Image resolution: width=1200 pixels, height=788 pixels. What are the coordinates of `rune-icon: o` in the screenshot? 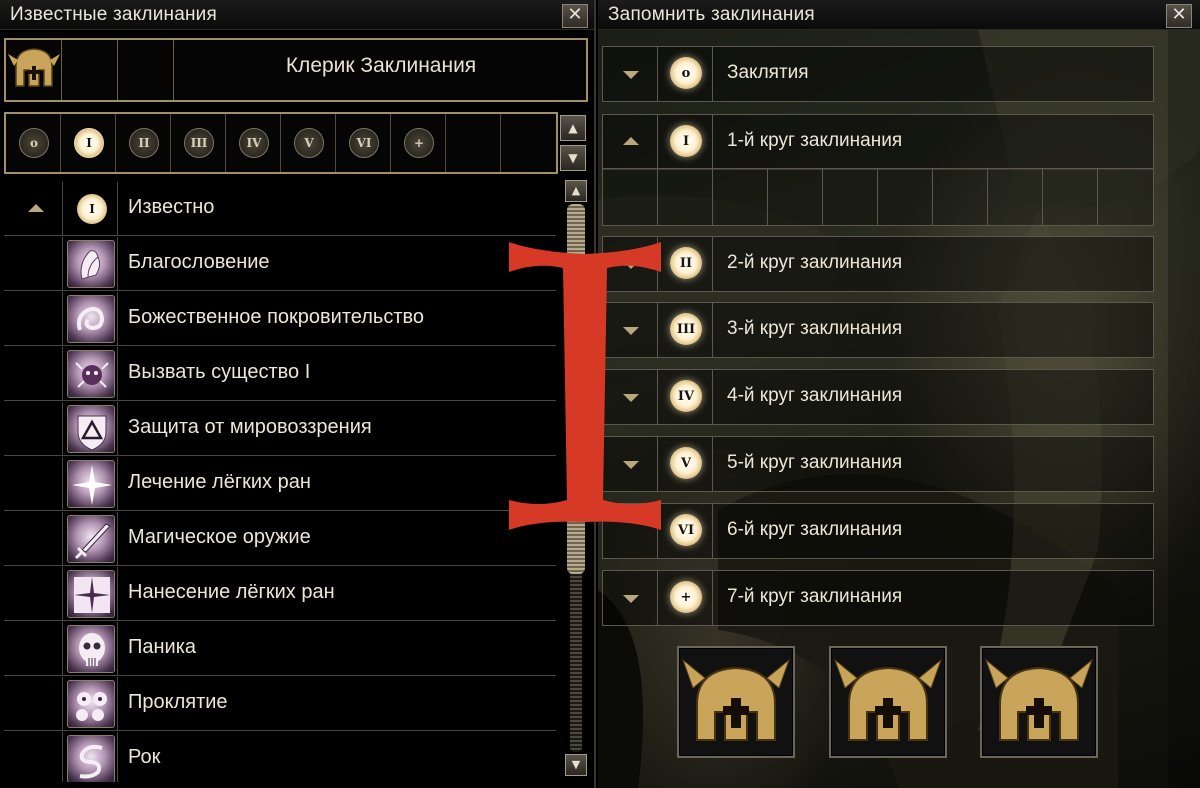 It's located at (686, 73).